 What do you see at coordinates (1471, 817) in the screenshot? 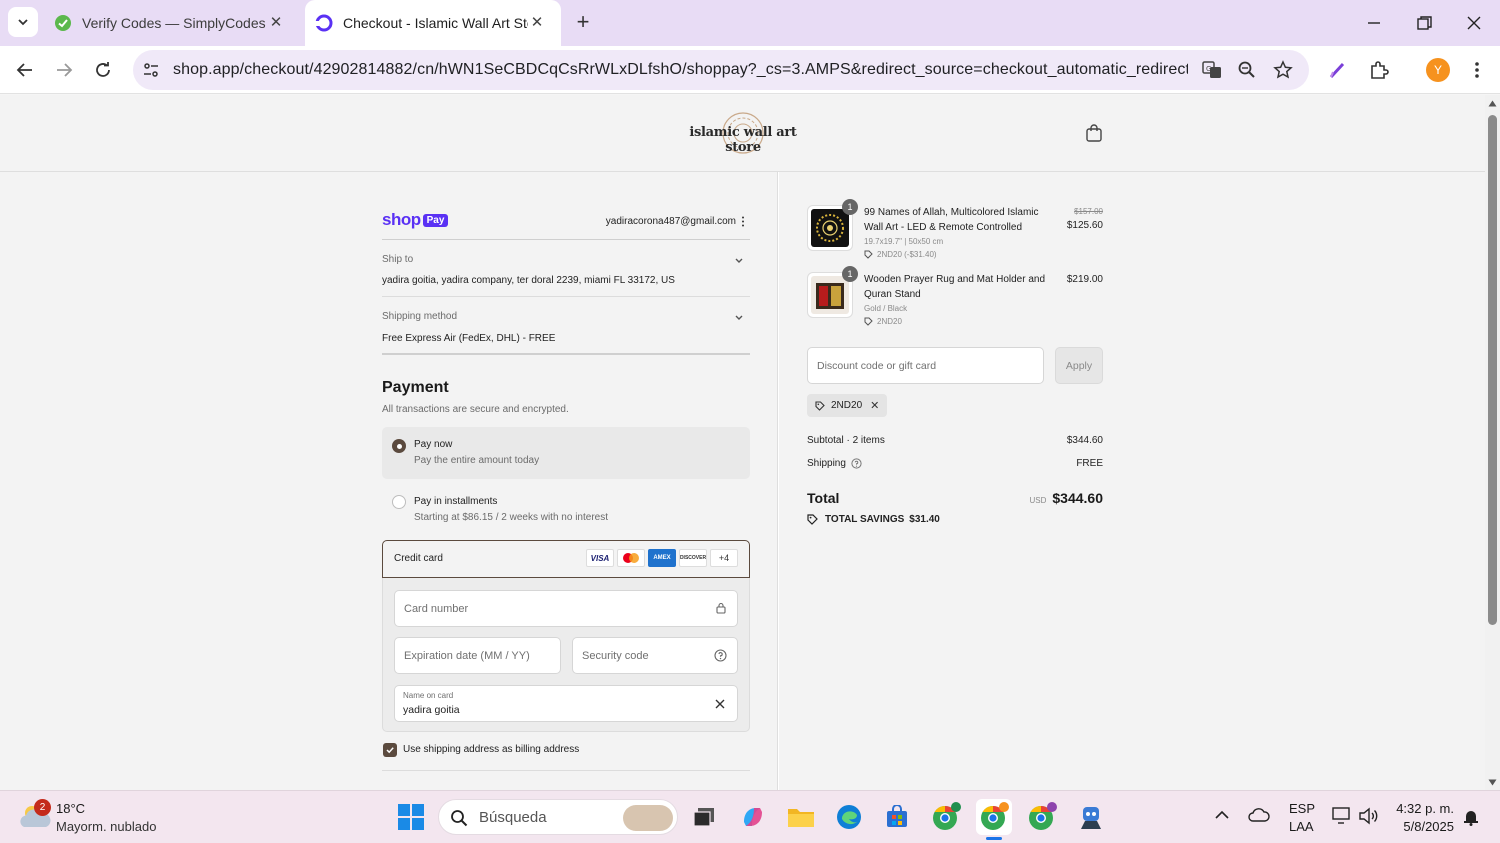
I see `notifications-icon` at bounding box center [1471, 817].